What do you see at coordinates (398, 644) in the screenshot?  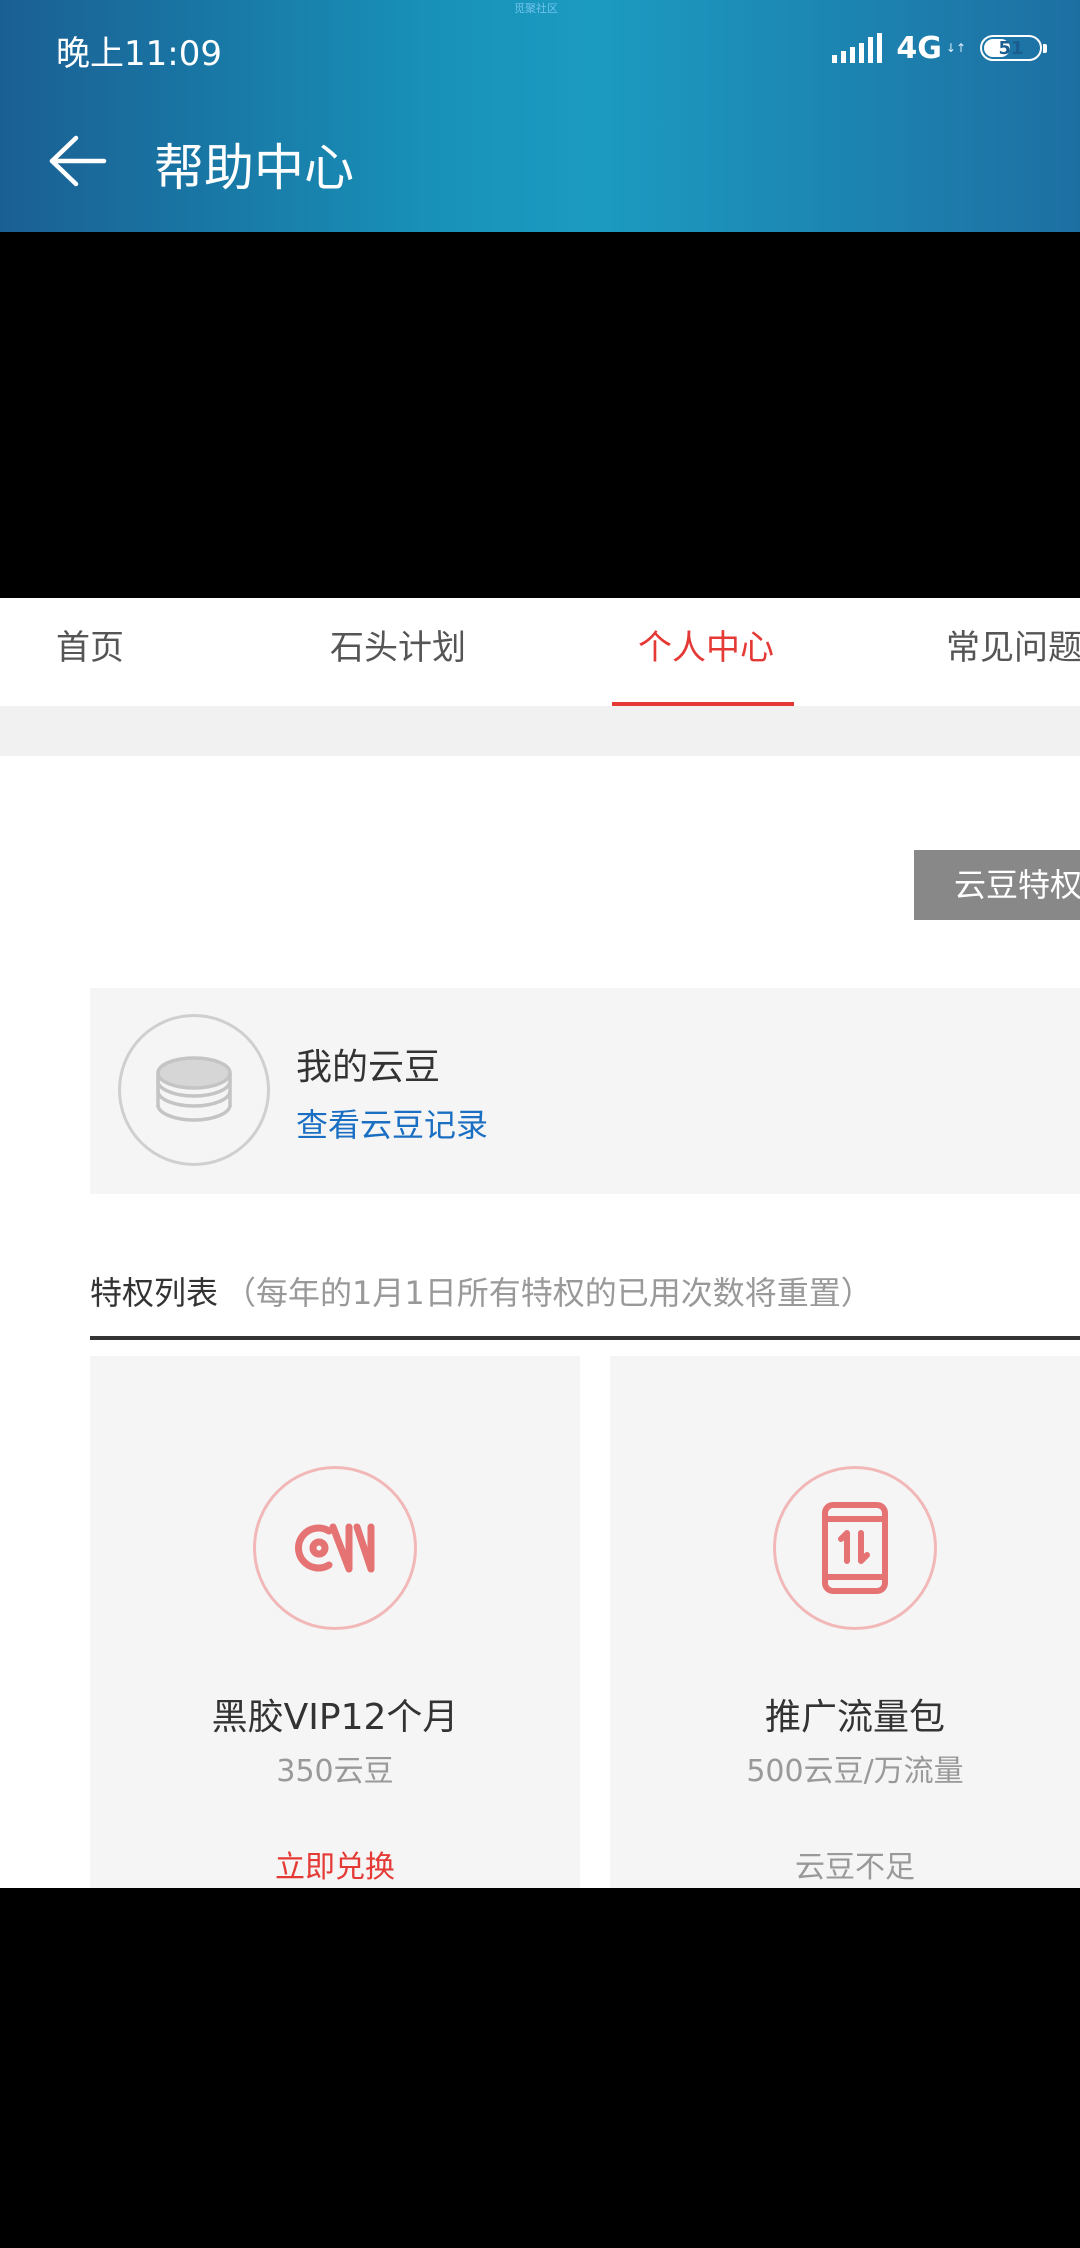 I see `tab-stone-plan: 石头计划` at bounding box center [398, 644].